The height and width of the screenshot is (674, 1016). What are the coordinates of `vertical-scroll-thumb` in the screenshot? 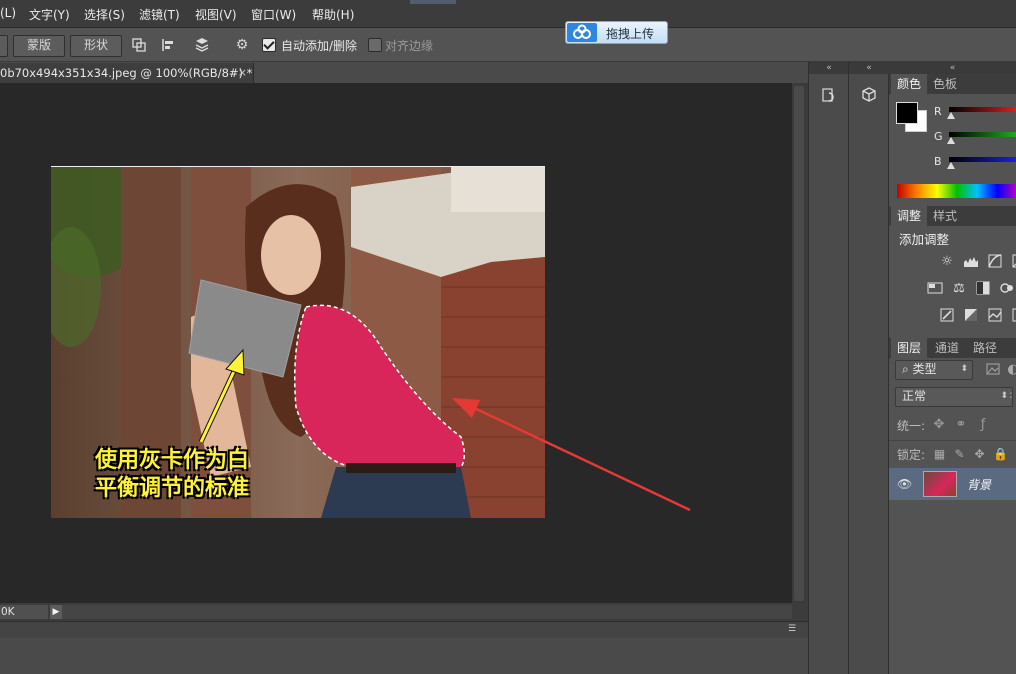 It's located at (799, 343).